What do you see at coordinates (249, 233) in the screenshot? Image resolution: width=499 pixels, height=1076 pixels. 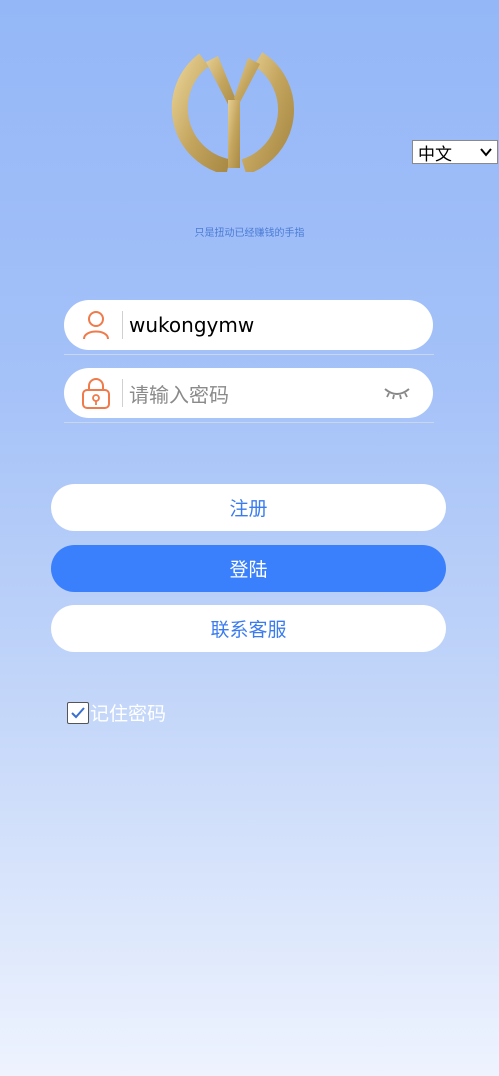 I see `slogan-text: 只是扭动已经赚钱的手指` at bounding box center [249, 233].